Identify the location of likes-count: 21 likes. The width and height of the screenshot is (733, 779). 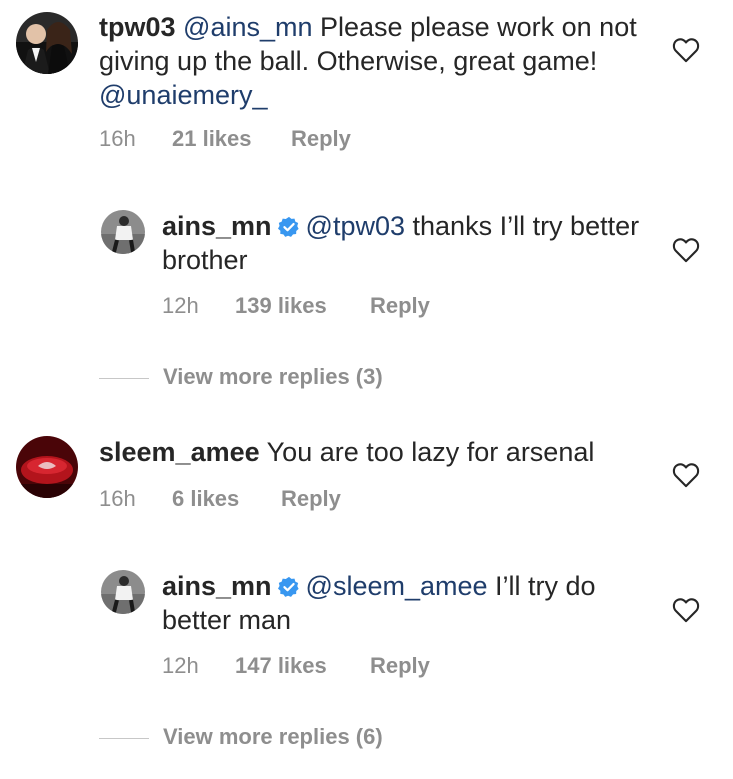
(212, 139).